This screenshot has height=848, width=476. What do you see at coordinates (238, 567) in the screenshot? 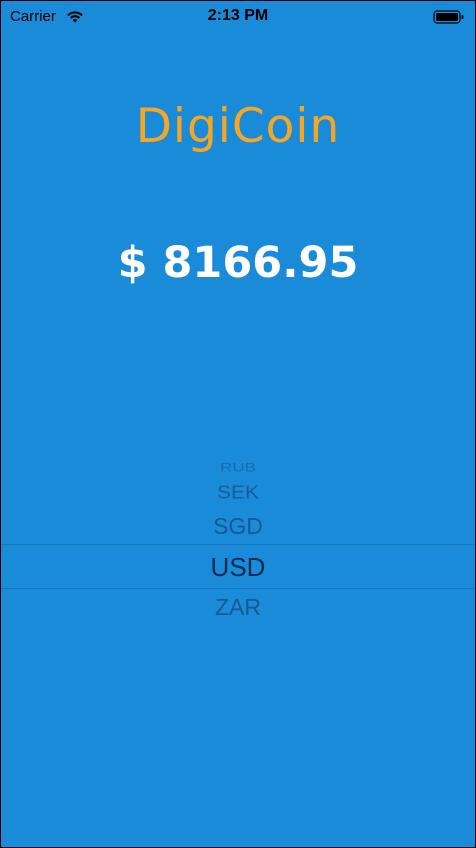
I see `picker-option-selected: USD` at bounding box center [238, 567].